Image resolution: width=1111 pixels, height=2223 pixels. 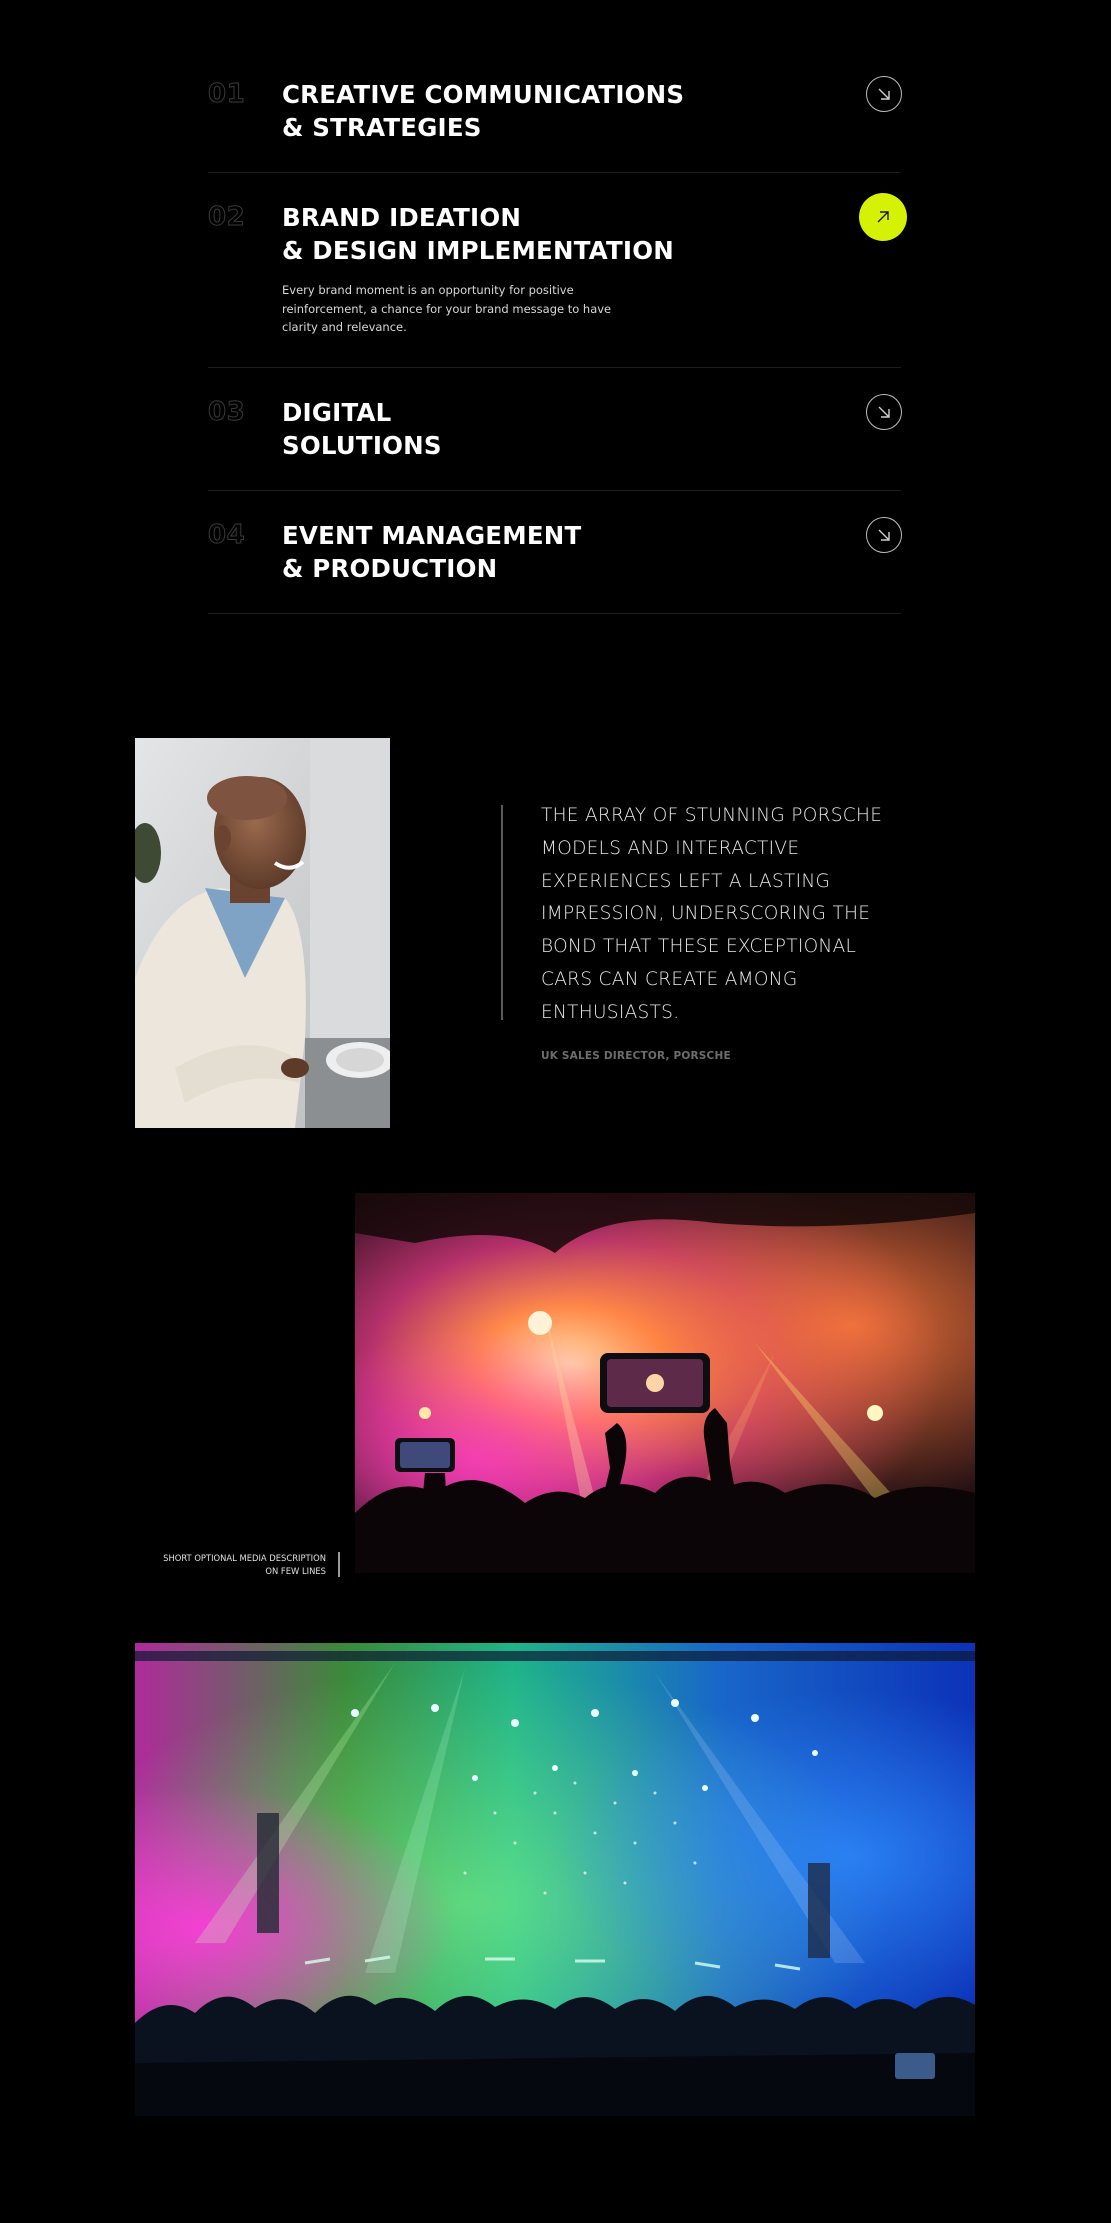 I want to click on service-title-line: & PRODUCTION, so click(x=390, y=568).